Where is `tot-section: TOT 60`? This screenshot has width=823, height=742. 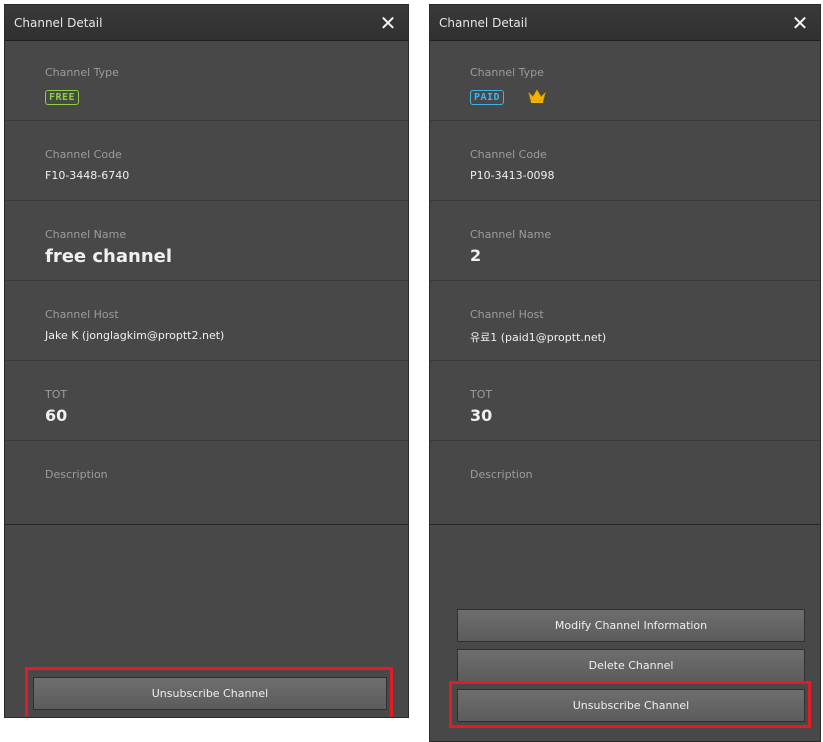 tot-section: TOT 60 is located at coordinates (206, 401).